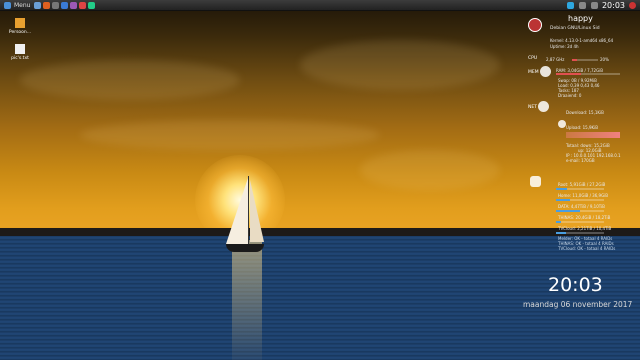 Image resolution: width=640 pixels, height=360 pixels. Describe the element at coordinates (555, 59) in the screenshot. I see `cpu-freq: 2,87 GHz` at that location.